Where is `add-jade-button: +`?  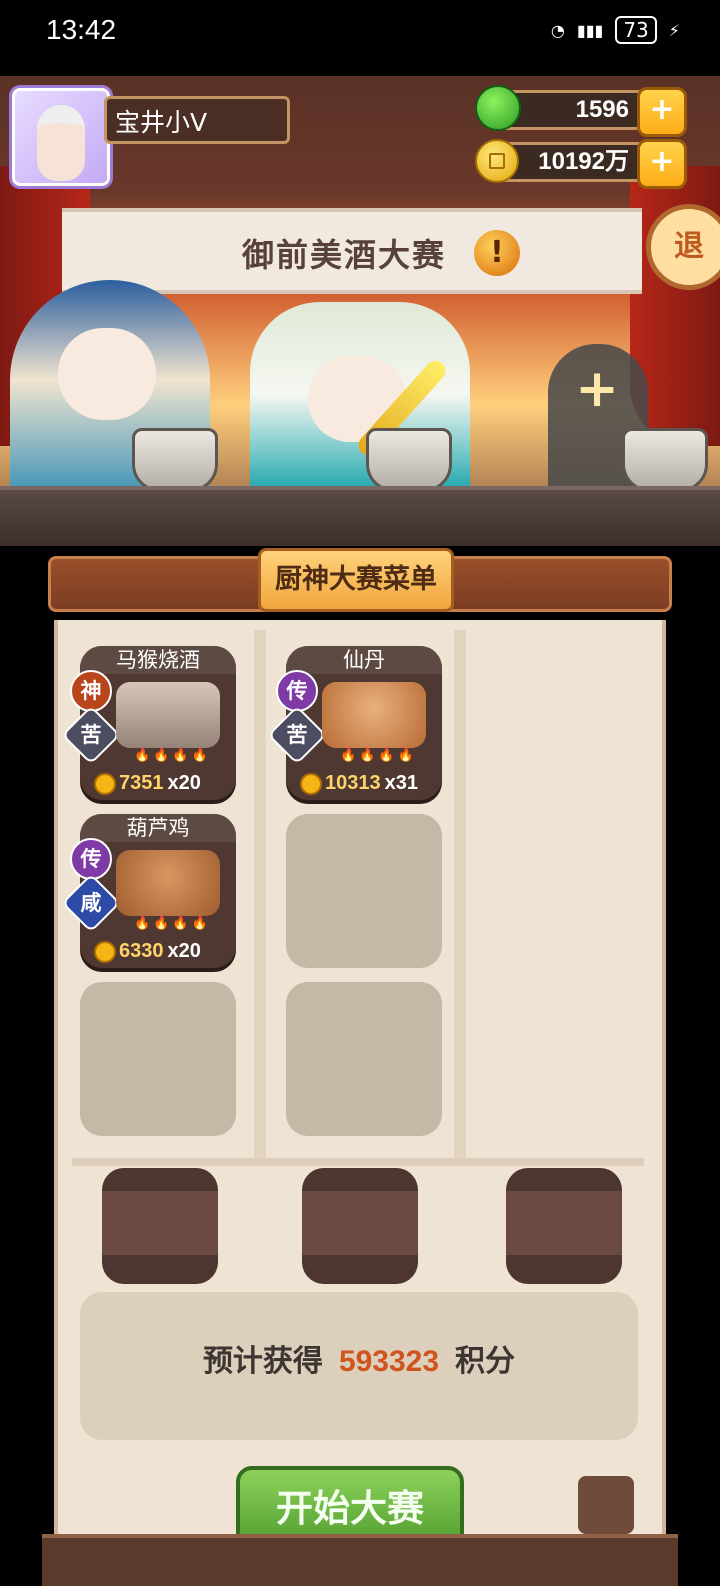
add-jade-button: + is located at coordinates (662, 112).